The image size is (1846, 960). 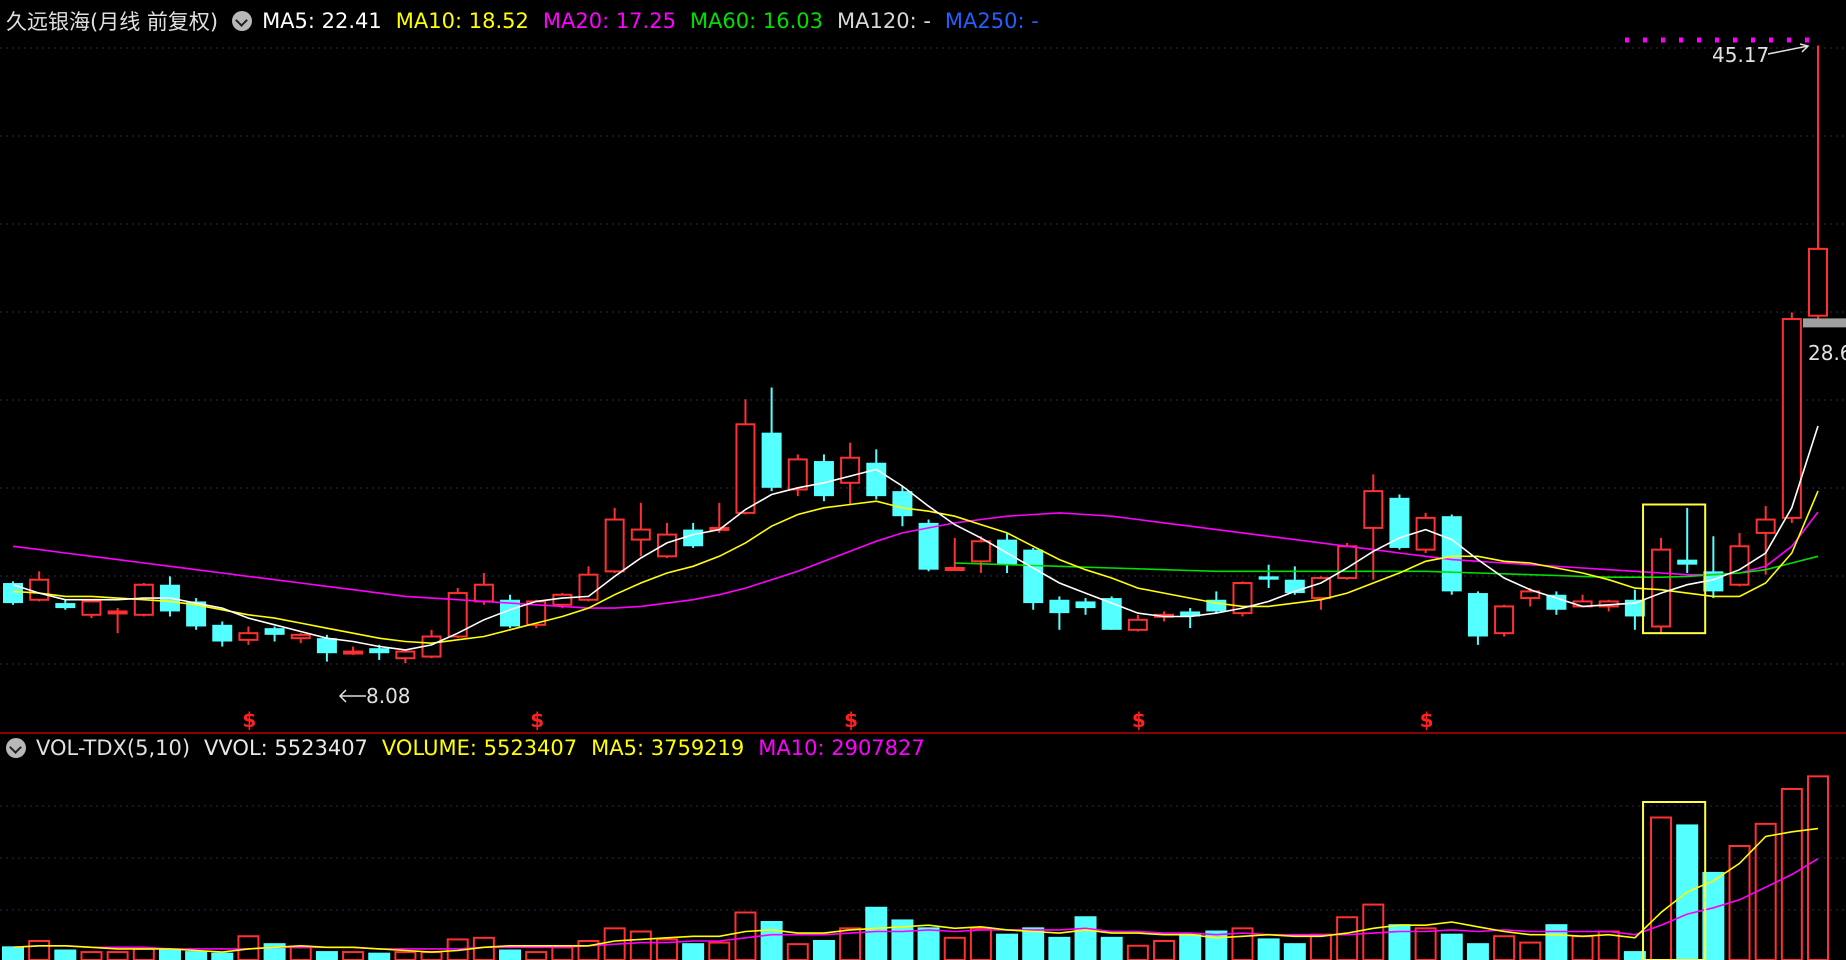 I want to click on ma20-line, so click(x=915, y=560).